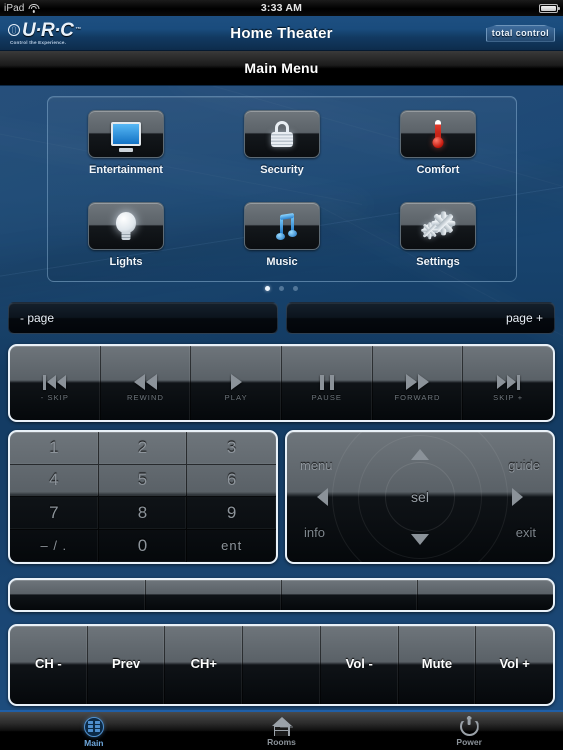  I want to click on menu-item-entertainment: Entertainment, so click(126, 143).